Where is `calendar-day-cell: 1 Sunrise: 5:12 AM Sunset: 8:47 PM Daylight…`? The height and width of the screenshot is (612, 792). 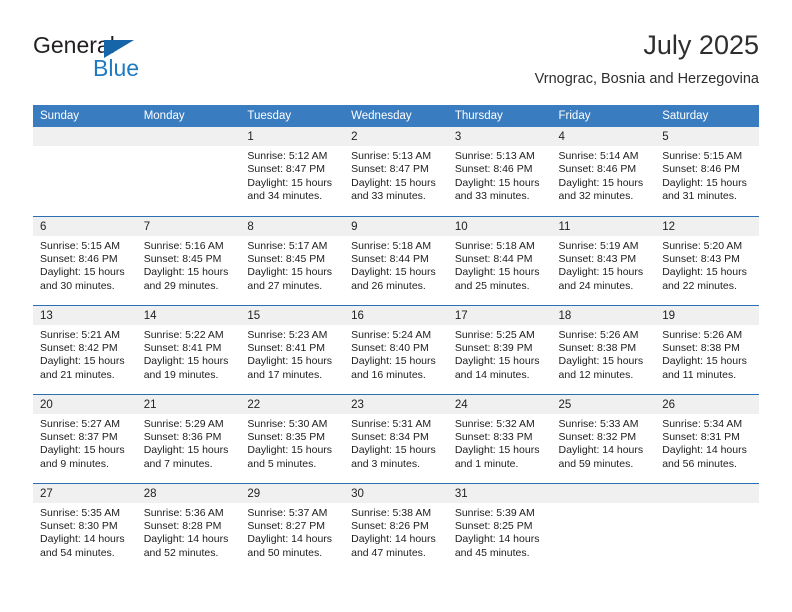
calendar-day-cell: 1 Sunrise: 5:12 AM Sunset: 8:47 PM Daylight… is located at coordinates (292, 171).